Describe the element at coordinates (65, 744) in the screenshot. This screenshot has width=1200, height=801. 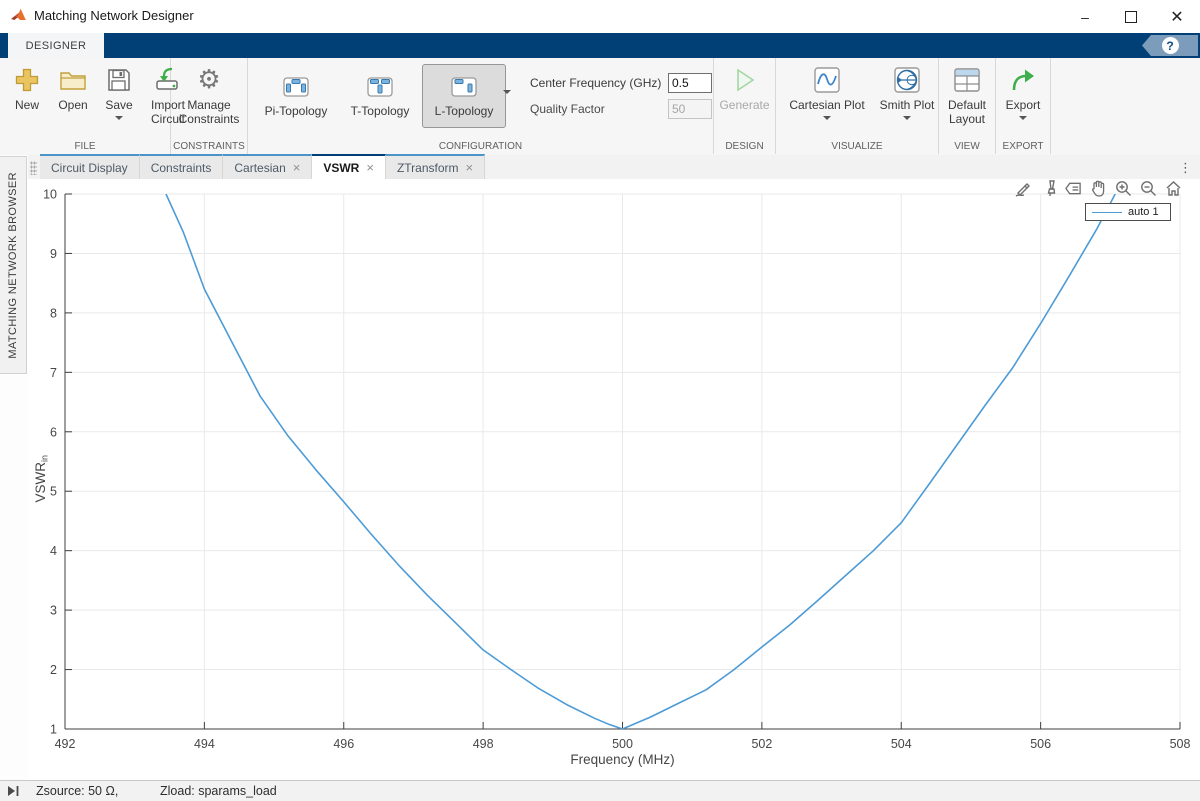
I see `svg-text: 492` at that location.